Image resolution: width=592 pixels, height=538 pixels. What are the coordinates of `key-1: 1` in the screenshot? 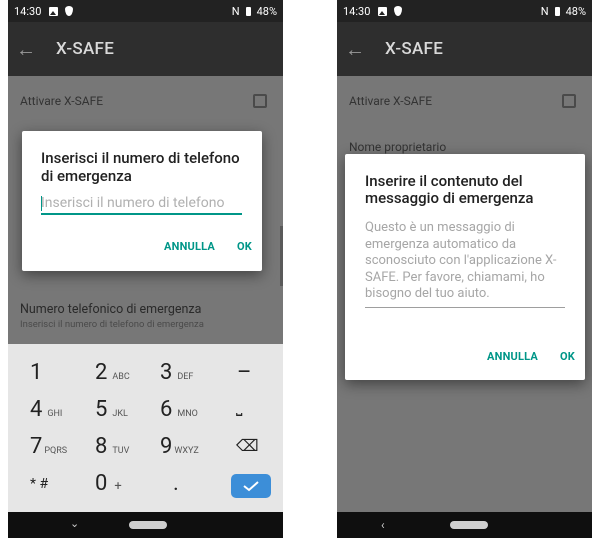 It's located at (38, 372).